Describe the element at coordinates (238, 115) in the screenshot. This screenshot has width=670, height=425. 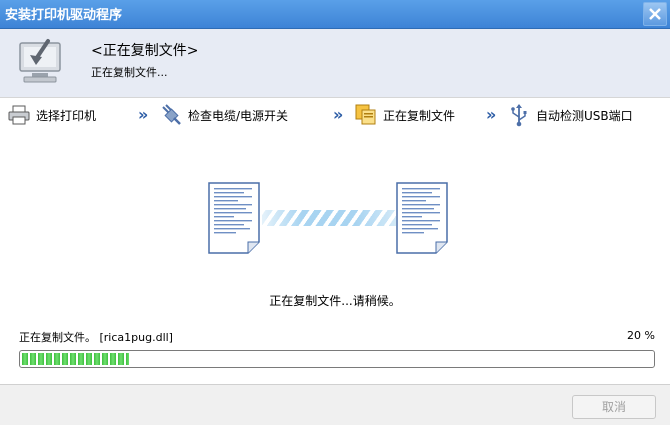
I see `step-label: 检查电缆/电源开关` at that location.